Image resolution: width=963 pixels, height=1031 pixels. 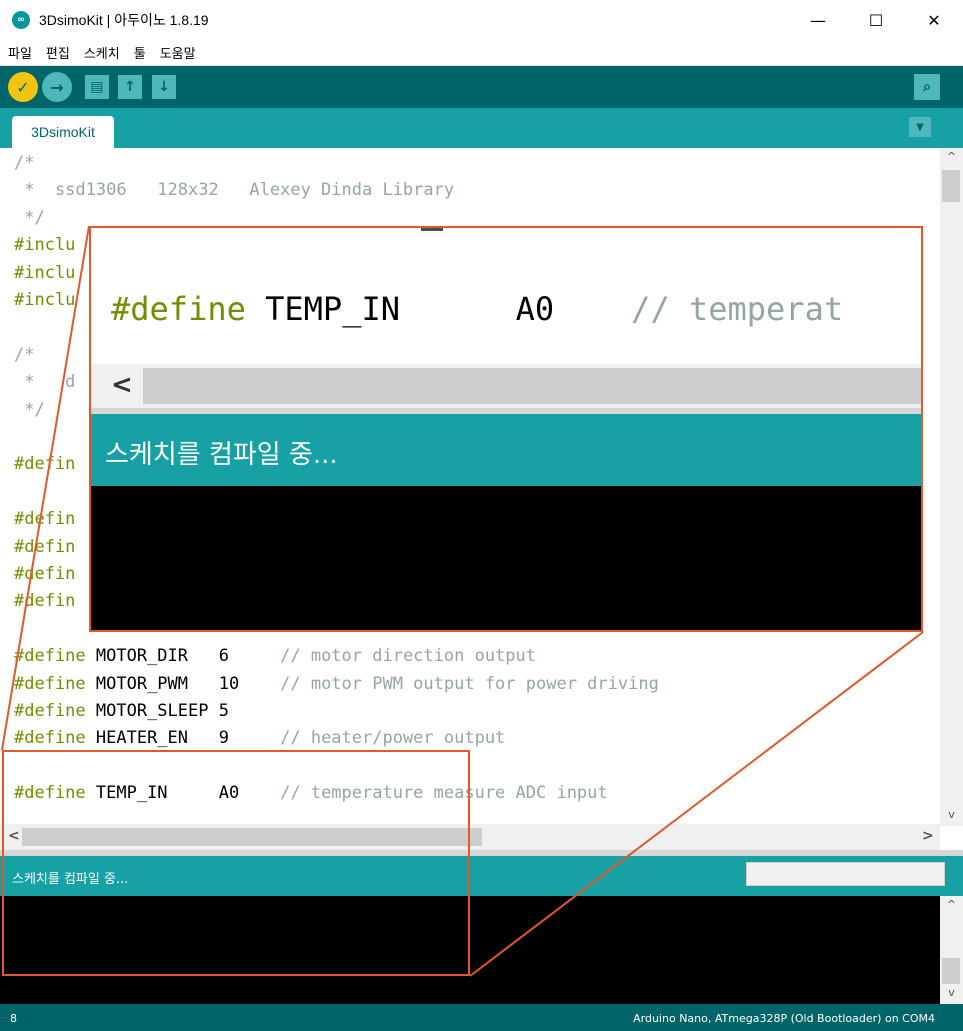 What do you see at coordinates (183, 683) in the screenshot?
I see `code-token: MOTOR_PWM 10` at bounding box center [183, 683].